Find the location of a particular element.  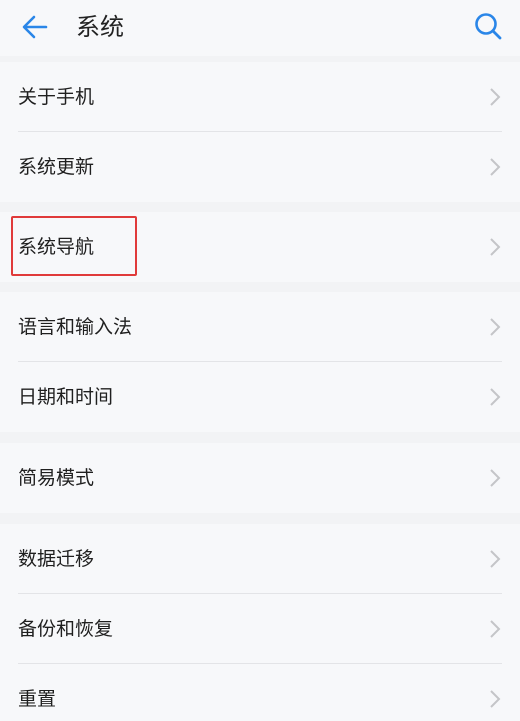

menu-item-label: 语言和输入法 is located at coordinates (75, 327).